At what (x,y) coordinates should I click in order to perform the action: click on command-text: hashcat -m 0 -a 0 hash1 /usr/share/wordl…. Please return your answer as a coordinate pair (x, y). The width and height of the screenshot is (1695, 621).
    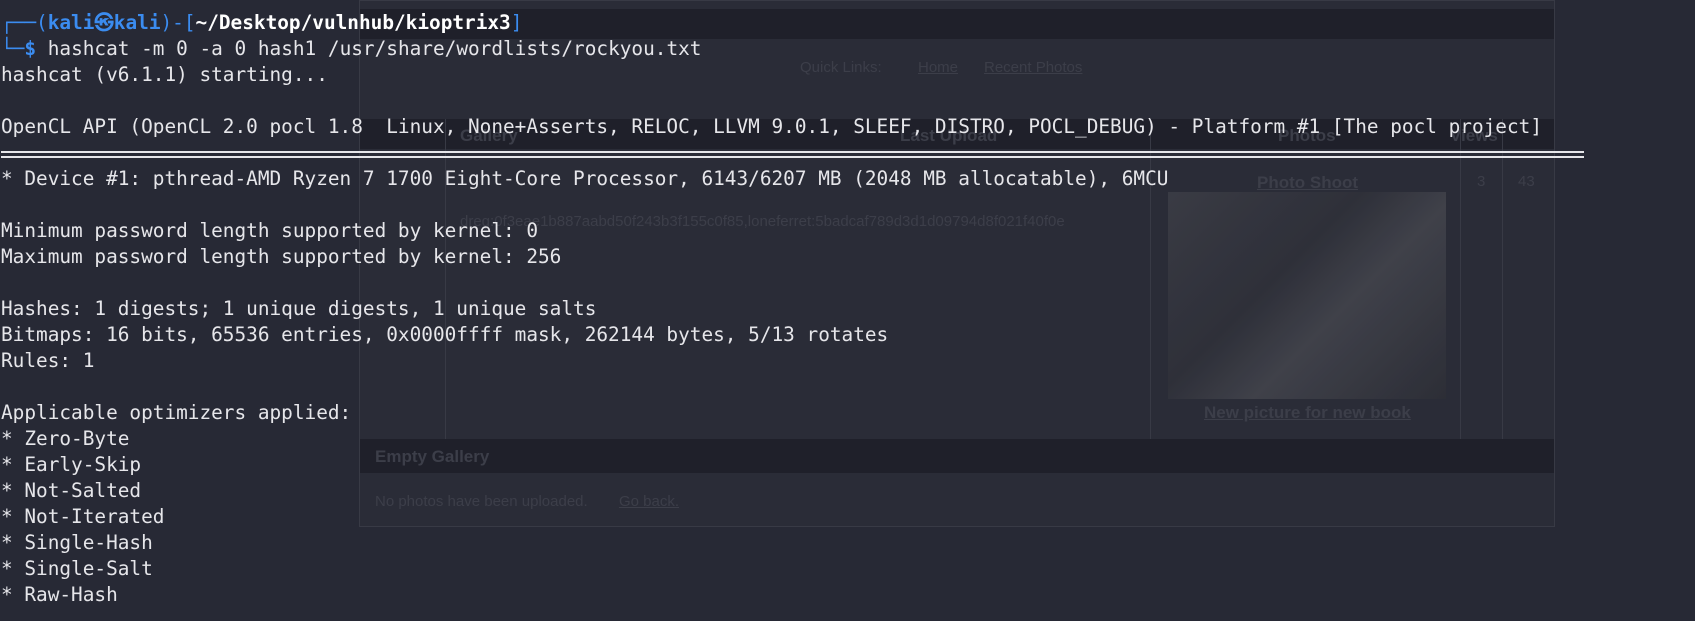
    Looking at the image, I should click on (369, 48).